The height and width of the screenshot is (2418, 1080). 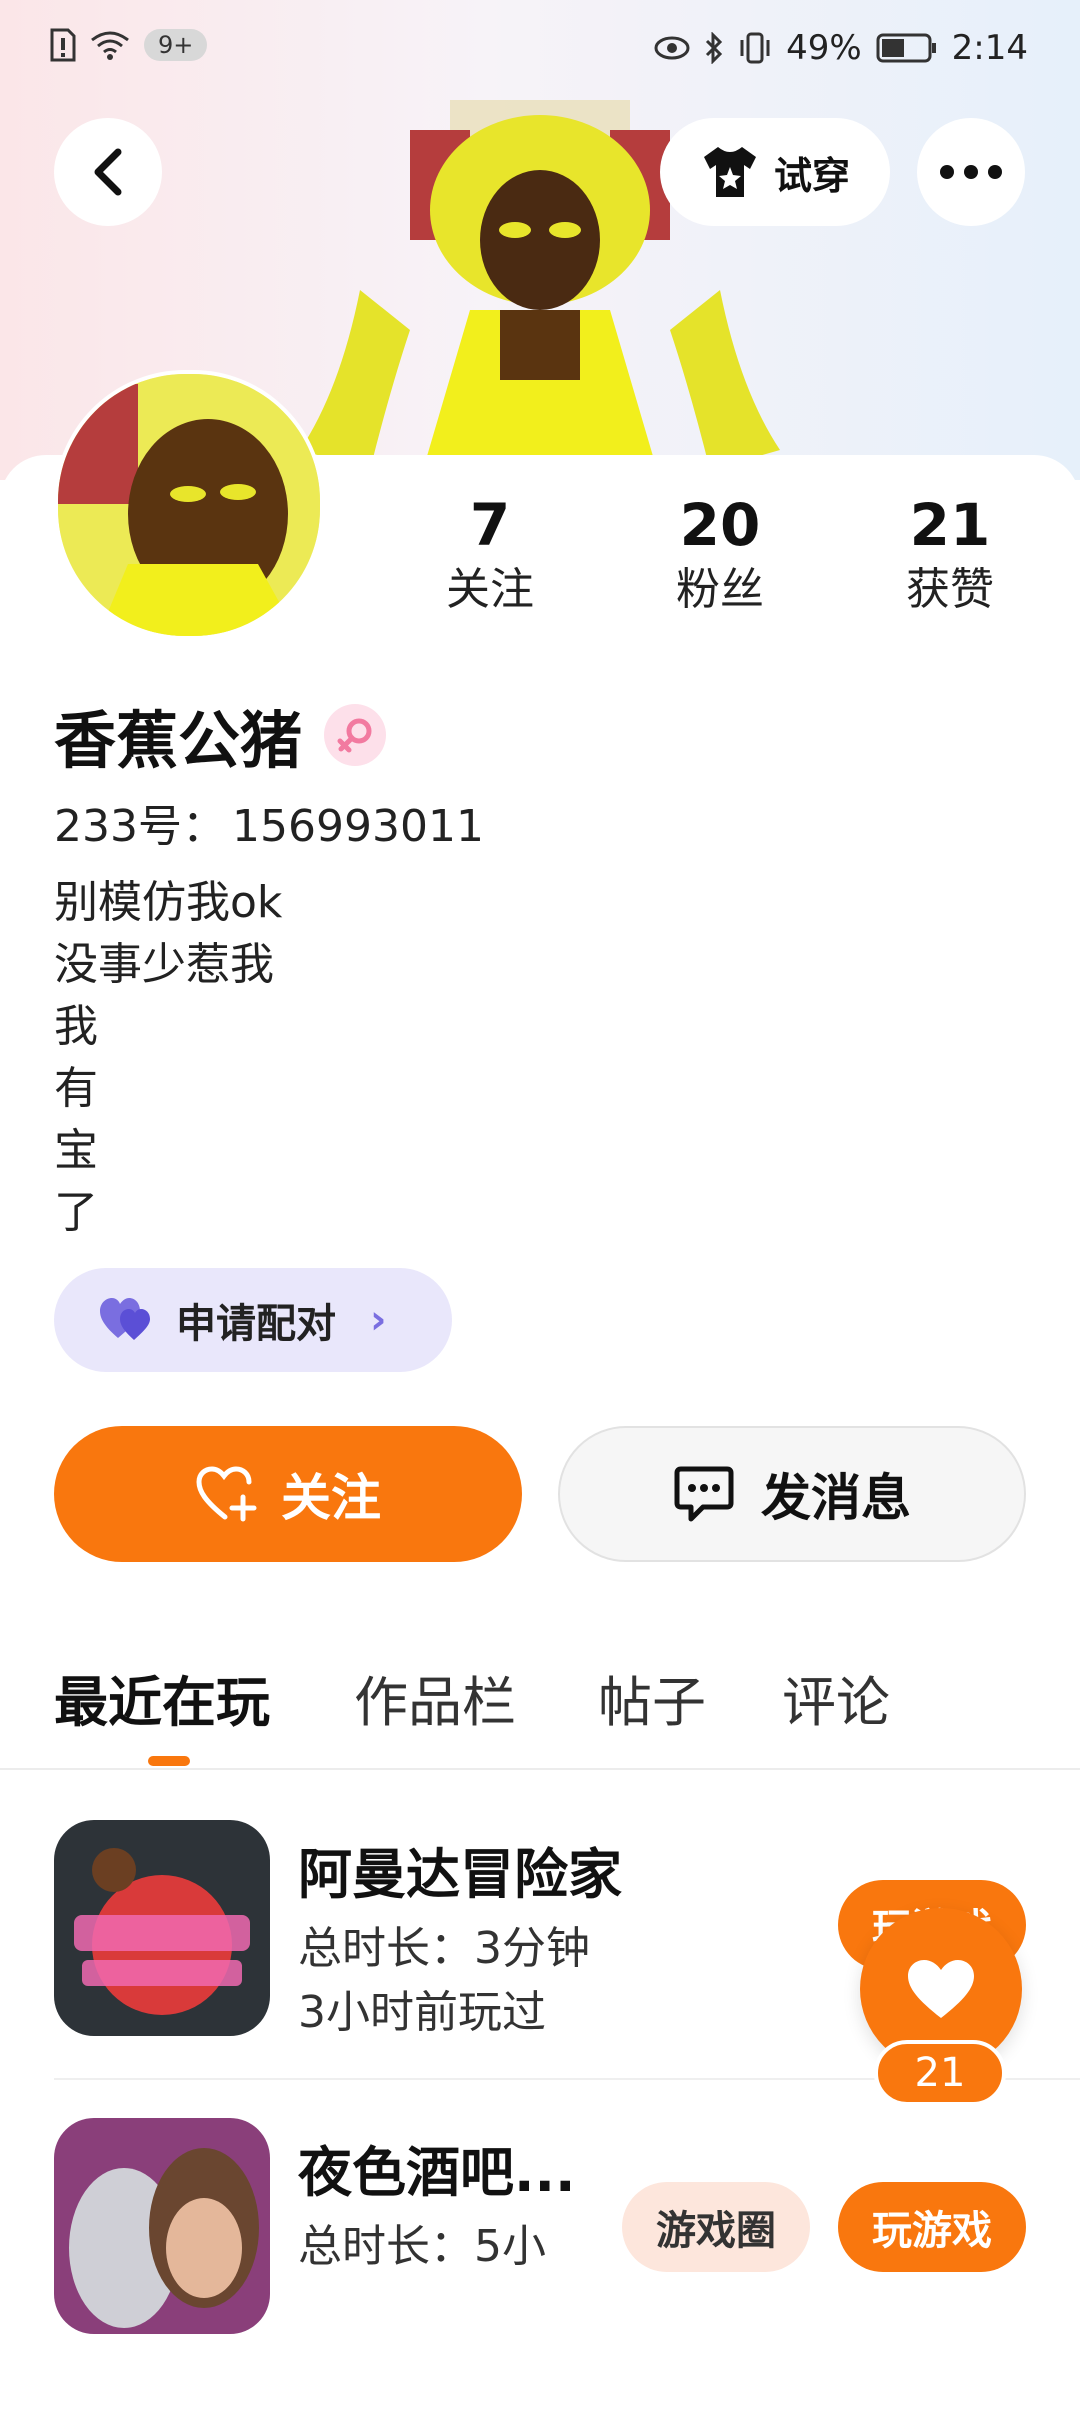 What do you see at coordinates (652, 1697) in the screenshot?
I see `tab-posts: 帖子` at bounding box center [652, 1697].